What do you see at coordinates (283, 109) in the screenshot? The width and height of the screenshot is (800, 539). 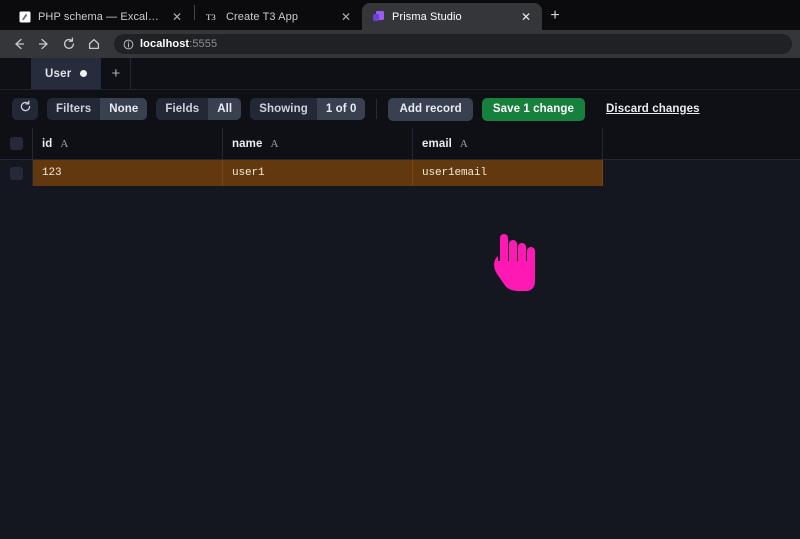 I see `showing-label: Showing` at bounding box center [283, 109].